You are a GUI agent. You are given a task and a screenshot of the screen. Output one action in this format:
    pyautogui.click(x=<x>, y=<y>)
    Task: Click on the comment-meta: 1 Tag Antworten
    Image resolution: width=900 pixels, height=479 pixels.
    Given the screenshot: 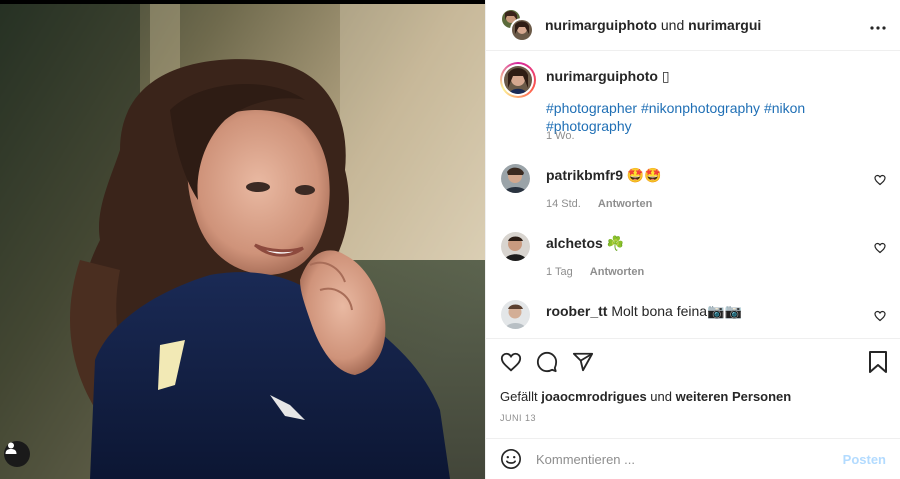 What is the action you would take?
    pyautogui.click(x=595, y=272)
    